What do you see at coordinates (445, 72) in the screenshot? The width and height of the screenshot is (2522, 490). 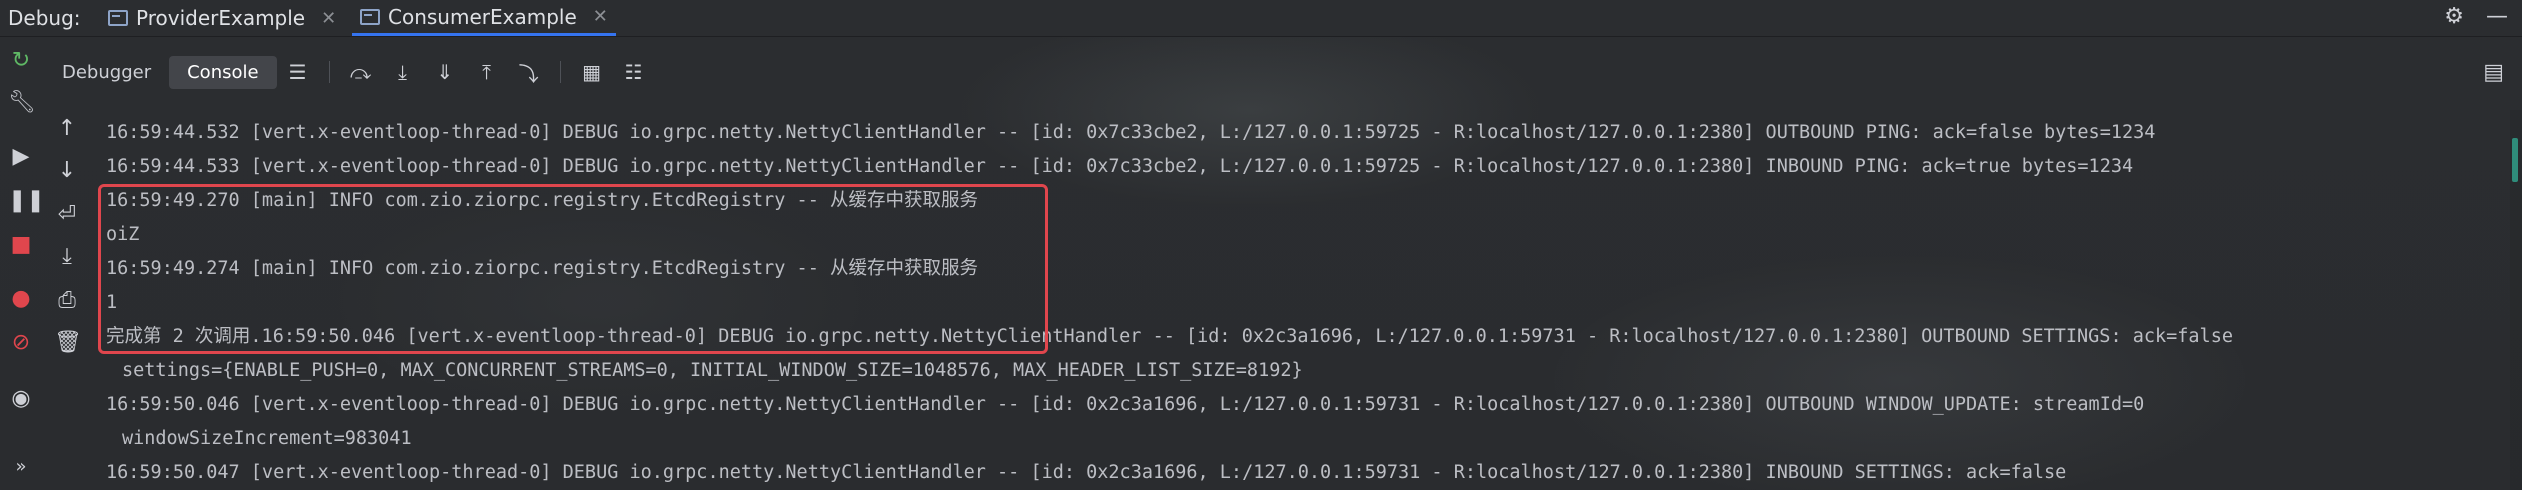 I see `force-step-into-icon: ⇓` at bounding box center [445, 72].